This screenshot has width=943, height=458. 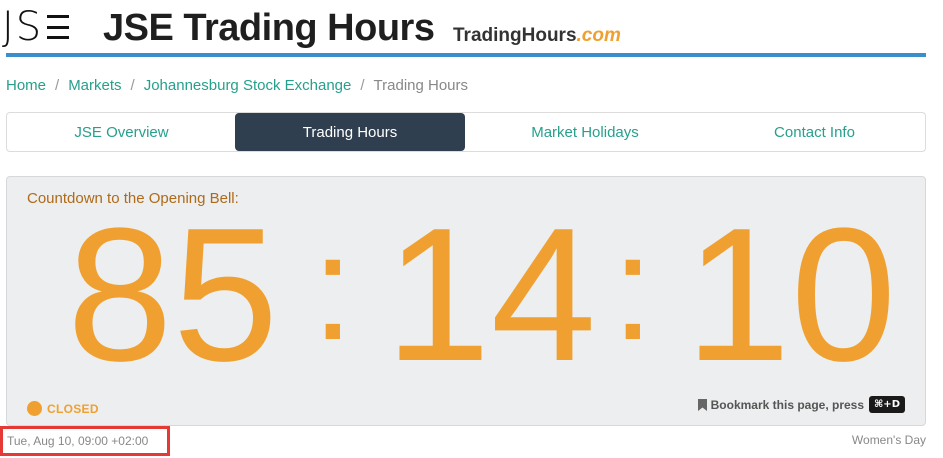 What do you see at coordinates (26, 86) in the screenshot?
I see `breadcrumb-home: Home` at bounding box center [26, 86].